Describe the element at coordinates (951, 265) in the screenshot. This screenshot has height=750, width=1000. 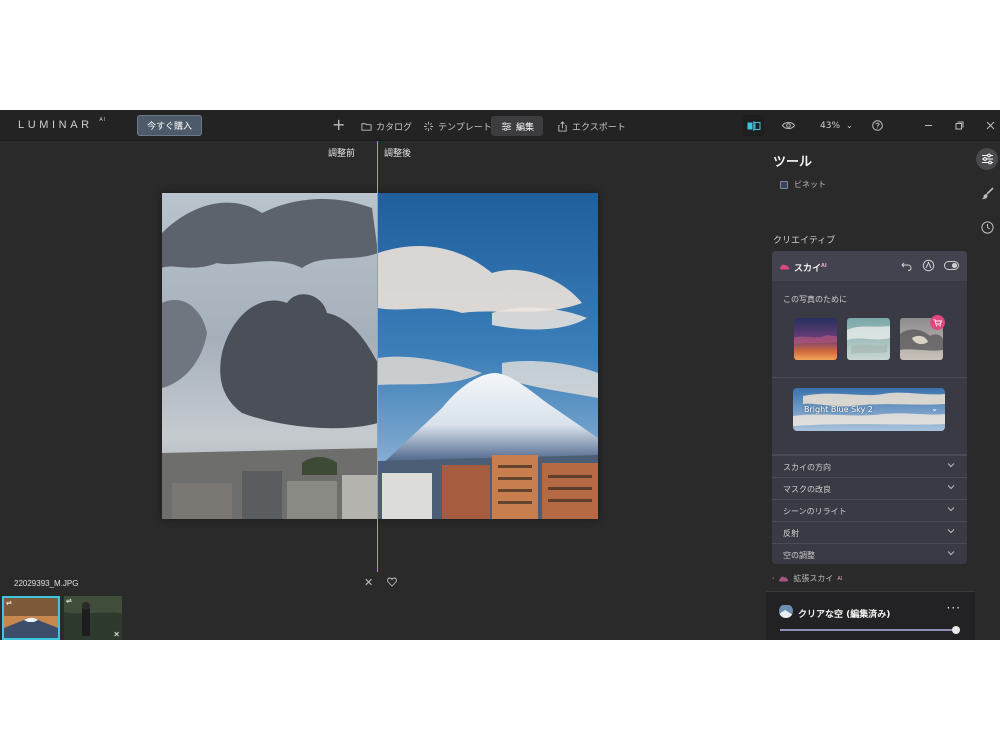
I see `toggle-visibility-icon` at that location.